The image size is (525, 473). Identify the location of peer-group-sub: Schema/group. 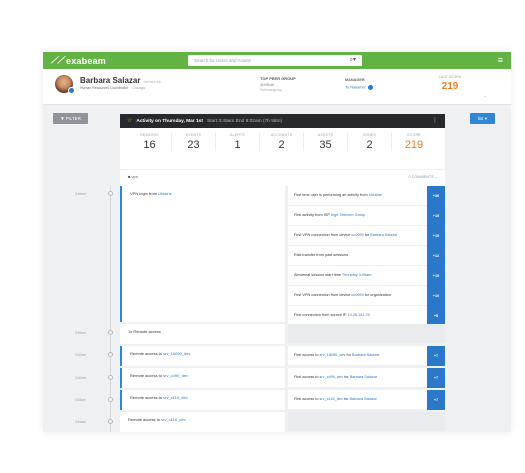
(271, 90).